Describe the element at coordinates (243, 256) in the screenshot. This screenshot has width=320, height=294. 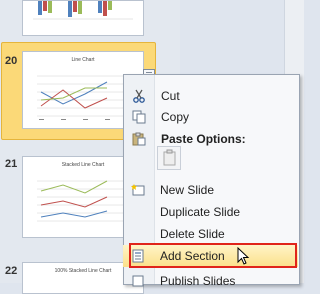
I see `mouse-cursor-icon` at that location.